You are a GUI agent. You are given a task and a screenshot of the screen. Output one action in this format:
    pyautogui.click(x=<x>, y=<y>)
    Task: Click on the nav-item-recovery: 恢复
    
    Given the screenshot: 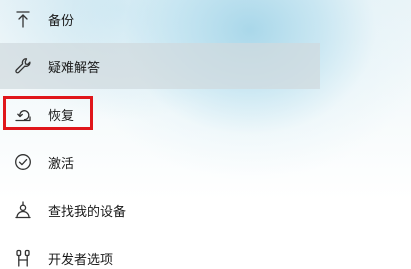 What is the action you would take?
    pyautogui.click(x=160, y=114)
    